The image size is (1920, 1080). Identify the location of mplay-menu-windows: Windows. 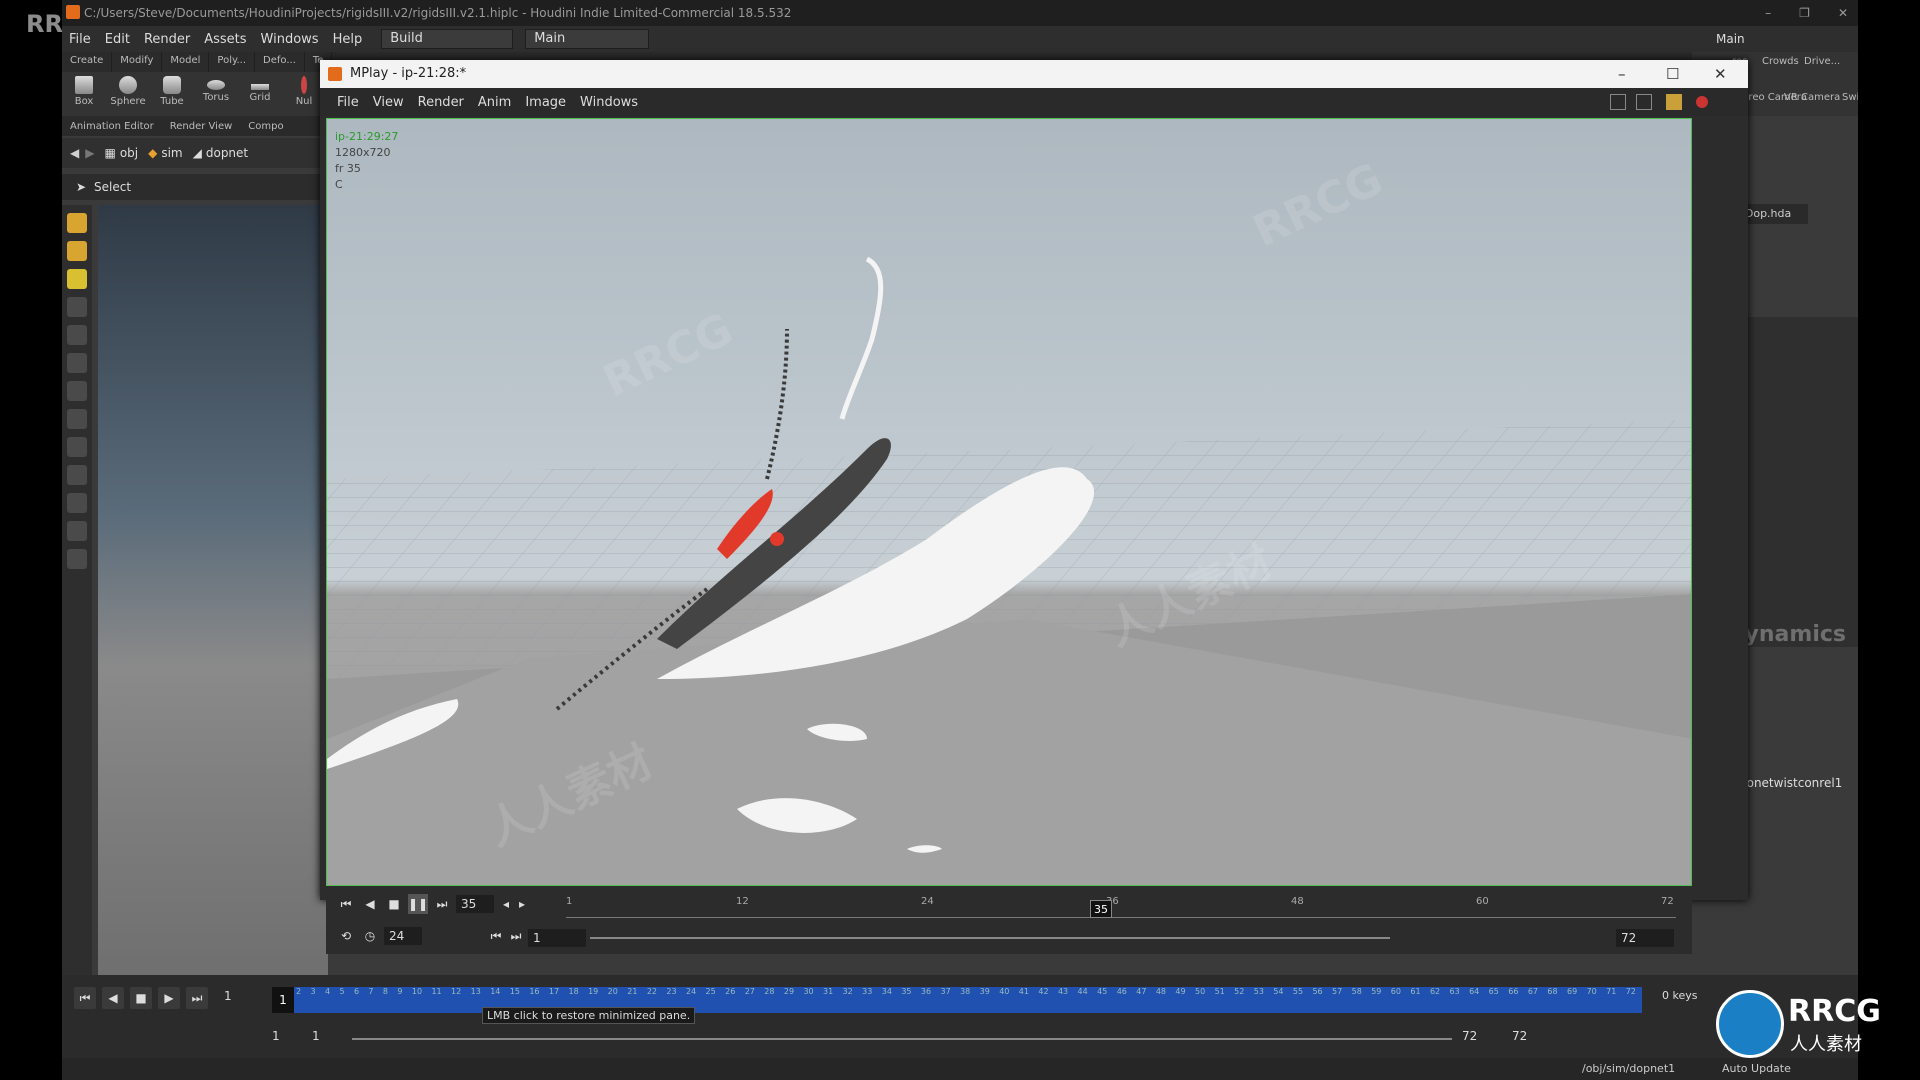
(609, 102).